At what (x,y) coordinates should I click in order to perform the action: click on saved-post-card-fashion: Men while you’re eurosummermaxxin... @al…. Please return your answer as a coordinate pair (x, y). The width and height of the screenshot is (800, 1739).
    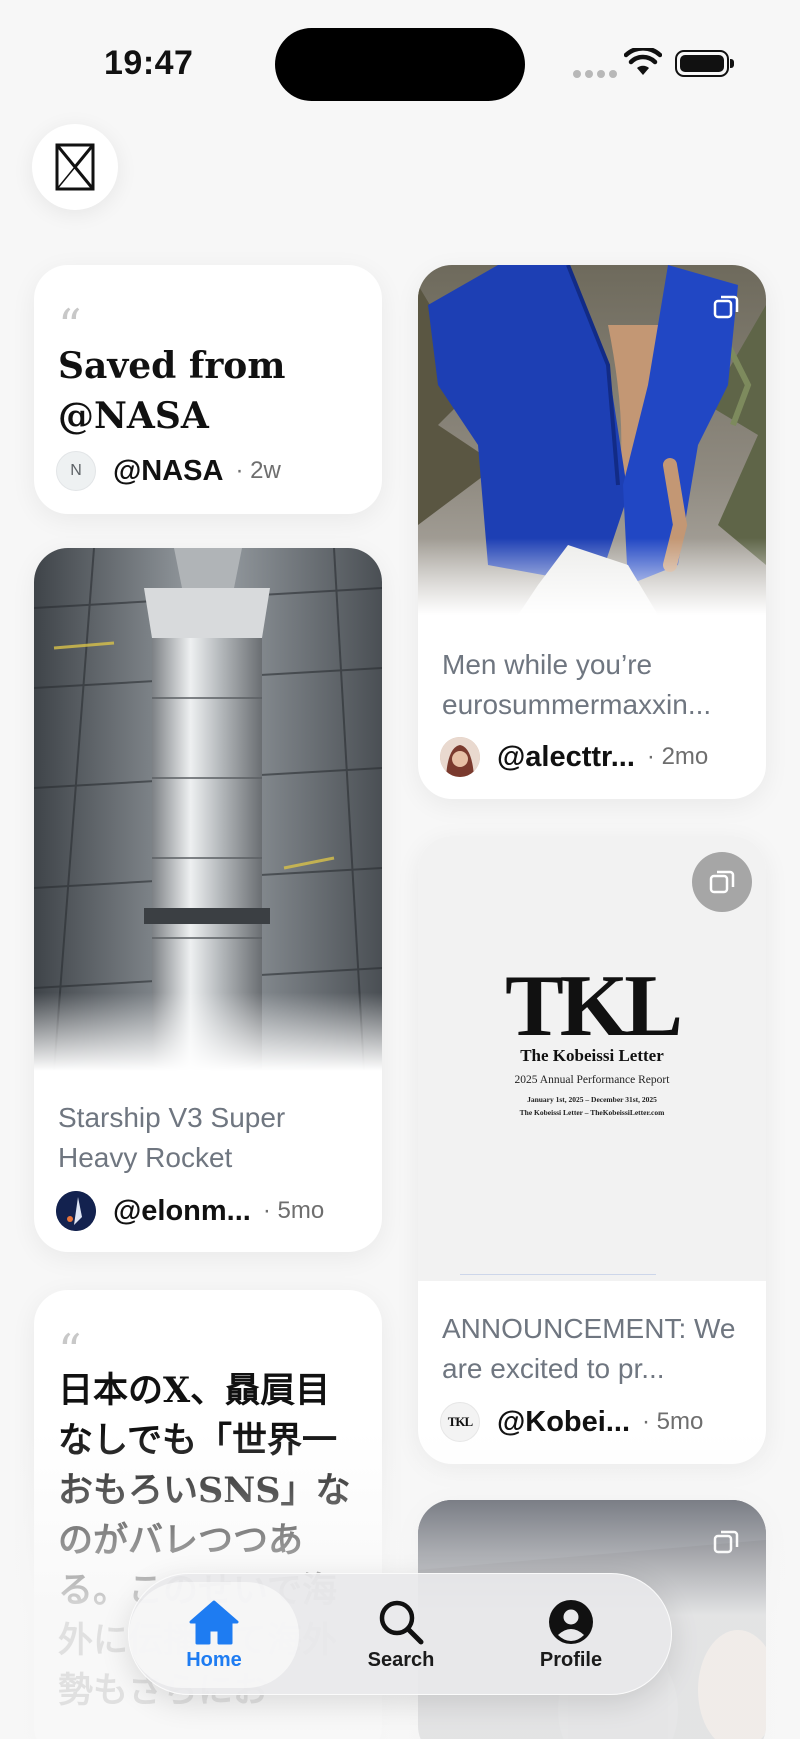
    Looking at the image, I should click on (592, 532).